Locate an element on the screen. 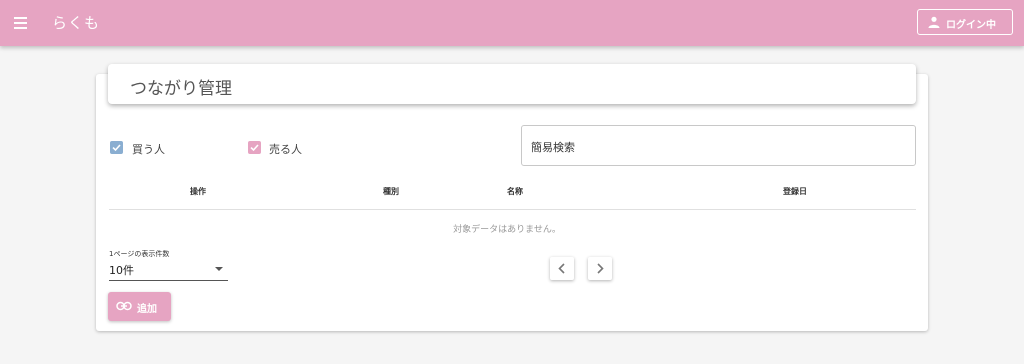 The image size is (1024, 364). column-header-registered-date: 登録日 is located at coordinates (795, 191).